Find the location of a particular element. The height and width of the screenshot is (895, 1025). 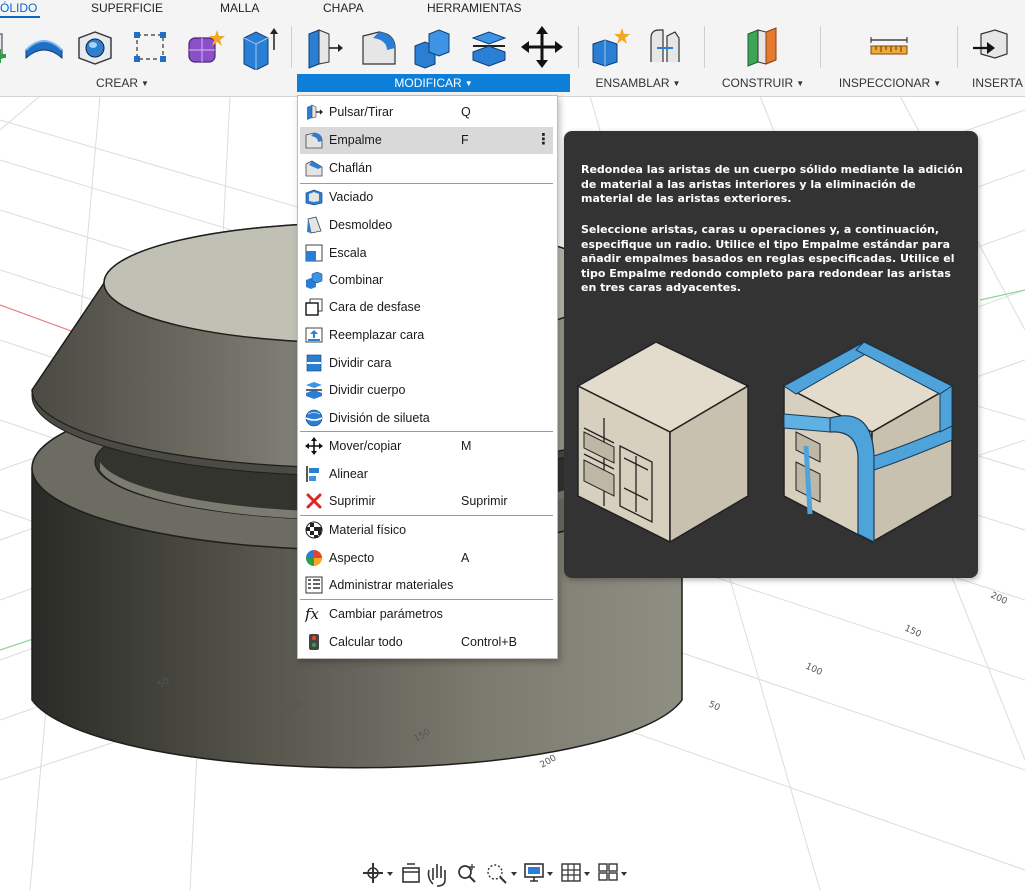

split-body-icon is located at coordinates (489, 49).